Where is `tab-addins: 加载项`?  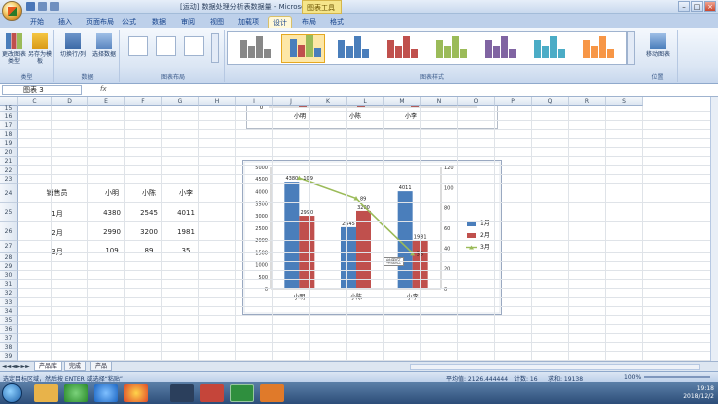
tab-addins: 加载项 is located at coordinates (248, 22).